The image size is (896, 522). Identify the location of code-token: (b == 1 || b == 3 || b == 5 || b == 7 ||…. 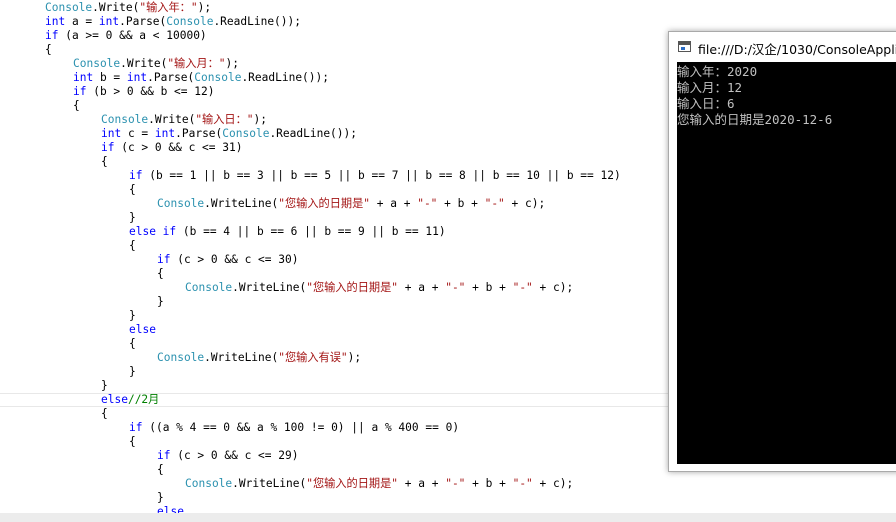
(381, 175).